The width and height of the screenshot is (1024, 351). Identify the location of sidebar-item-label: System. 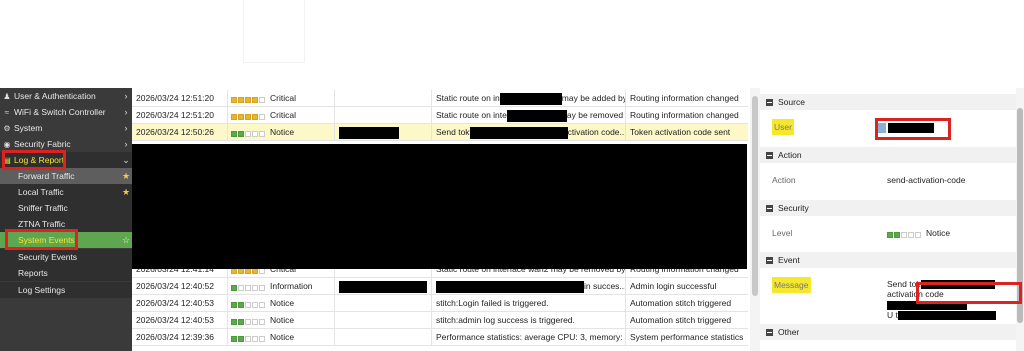
(28, 128).